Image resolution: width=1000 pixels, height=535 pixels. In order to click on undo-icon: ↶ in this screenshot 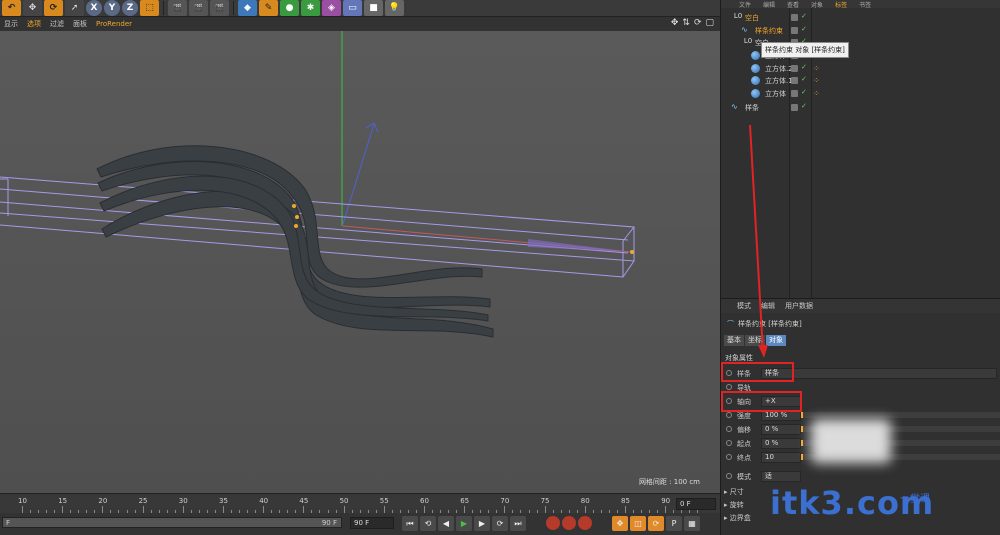, I will do `click(11, 8)`.